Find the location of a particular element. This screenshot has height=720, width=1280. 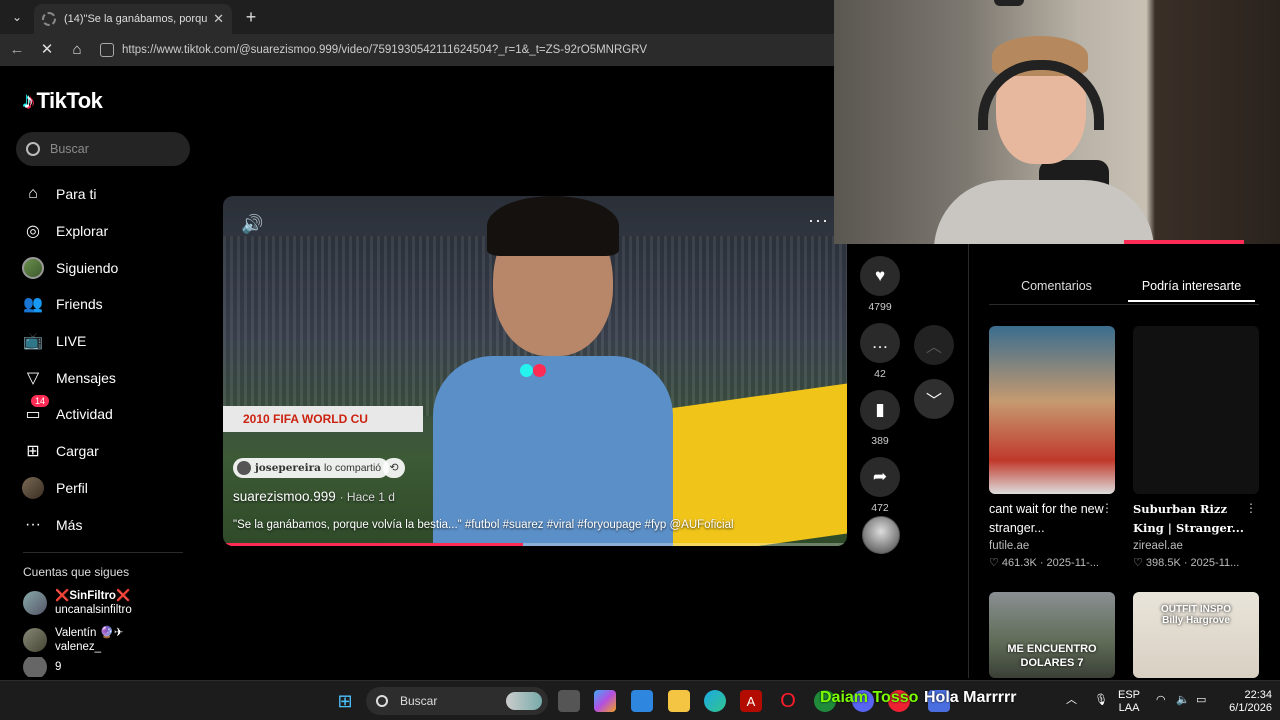

nav-item-cargar: ⊞ Cargar is located at coordinates (107, 451).